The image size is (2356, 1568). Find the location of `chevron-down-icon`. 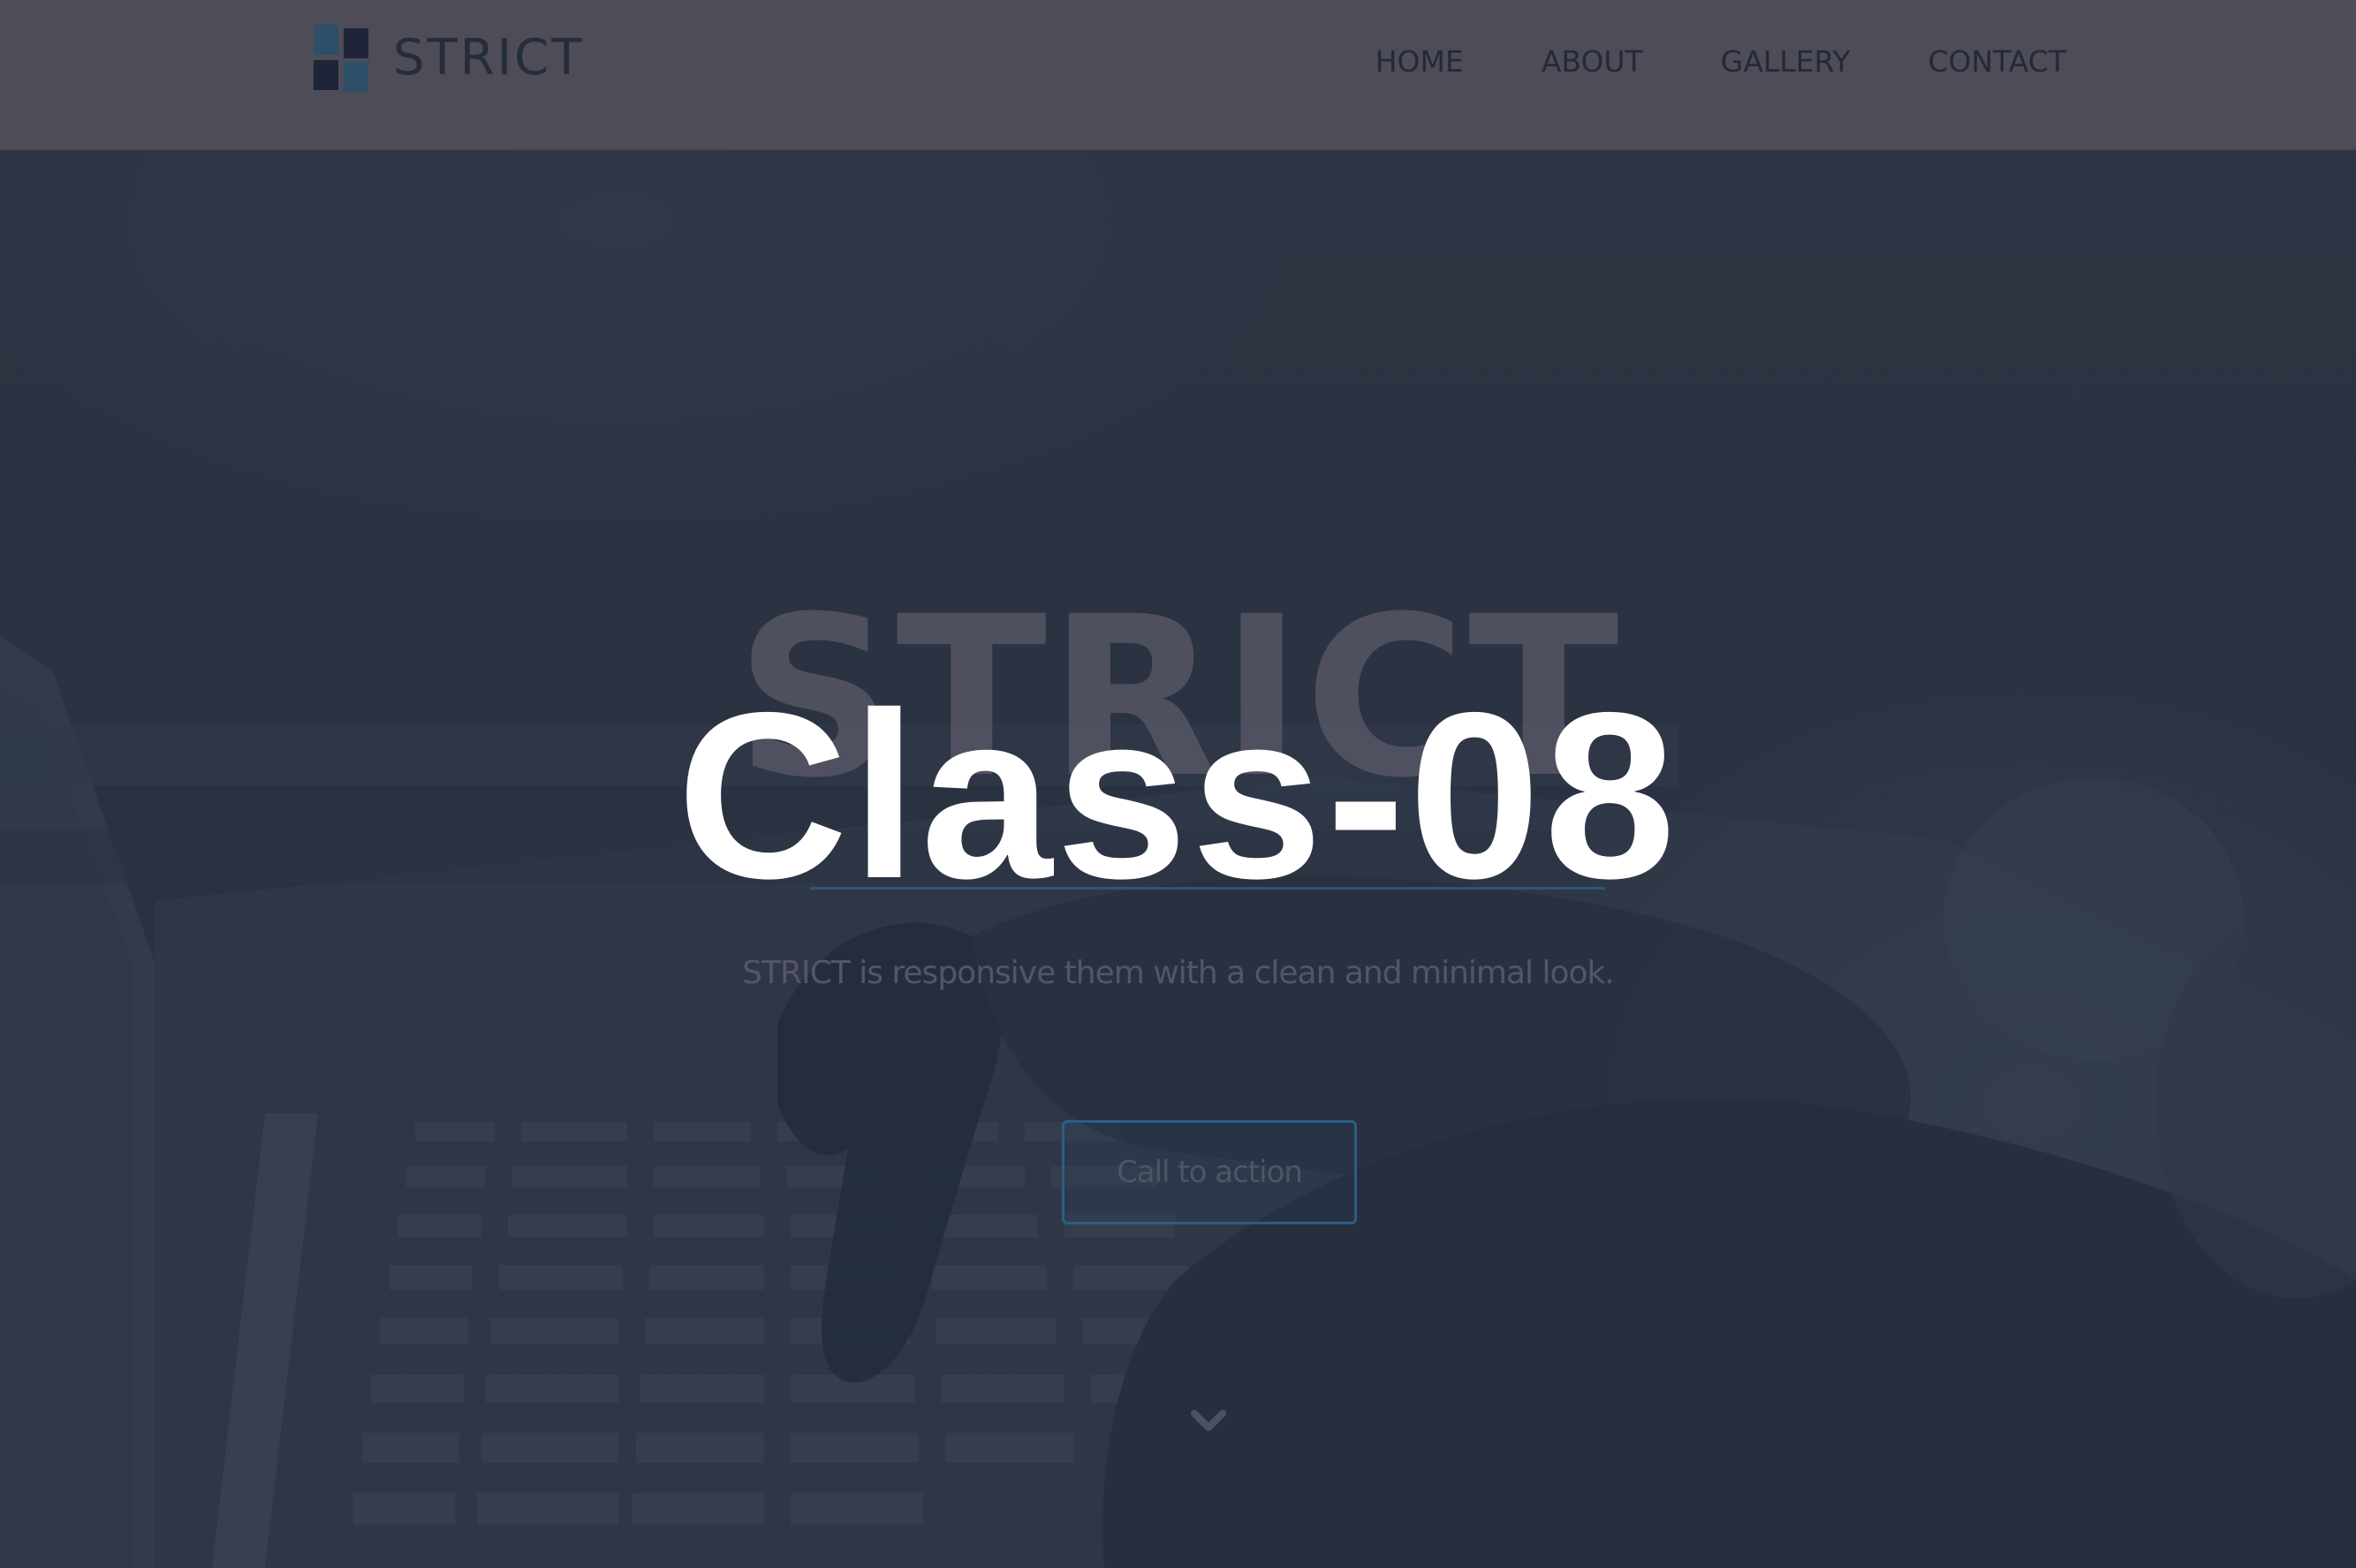

chevron-down-icon is located at coordinates (1208, 1420).